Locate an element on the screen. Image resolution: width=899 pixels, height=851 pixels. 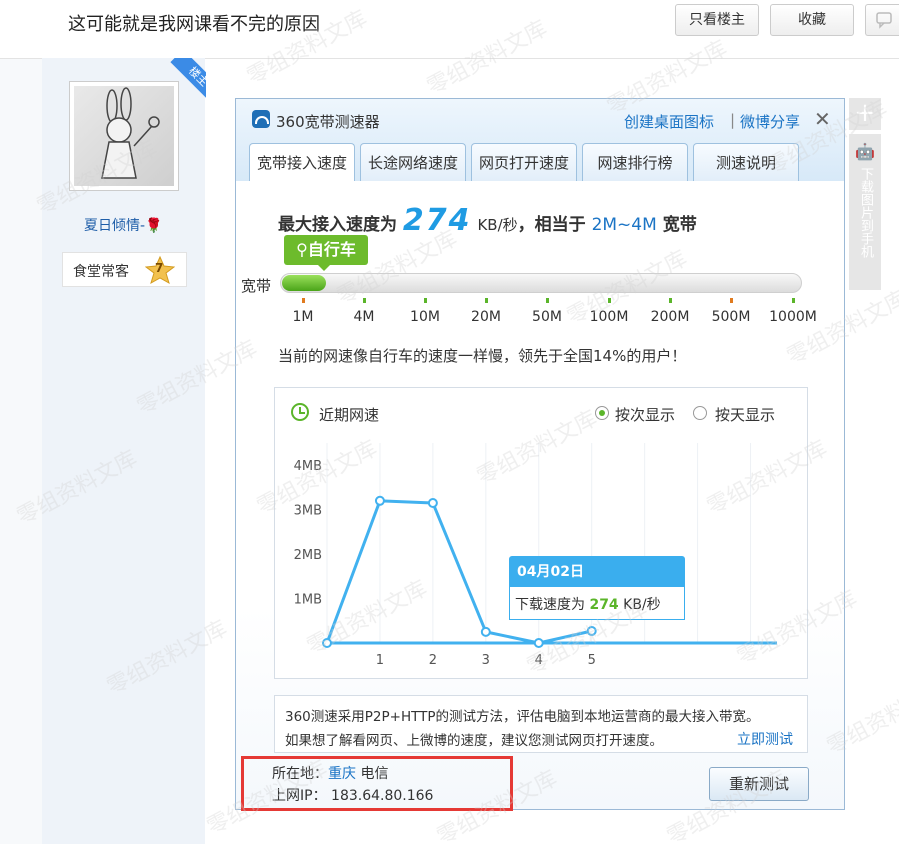
tab-page-load: 网页打开速度 is located at coordinates (524, 162).